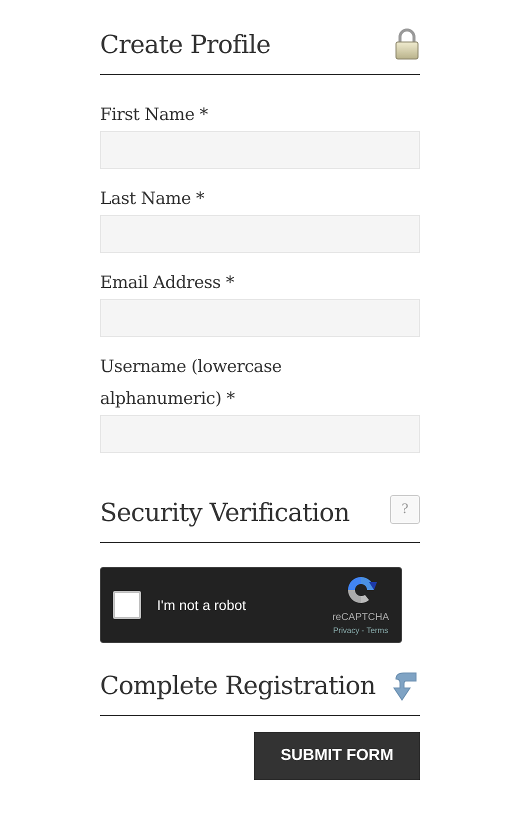  What do you see at coordinates (202, 605) in the screenshot?
I see `captcha-label: I'm not a robot` at bounding box center [202, 605].